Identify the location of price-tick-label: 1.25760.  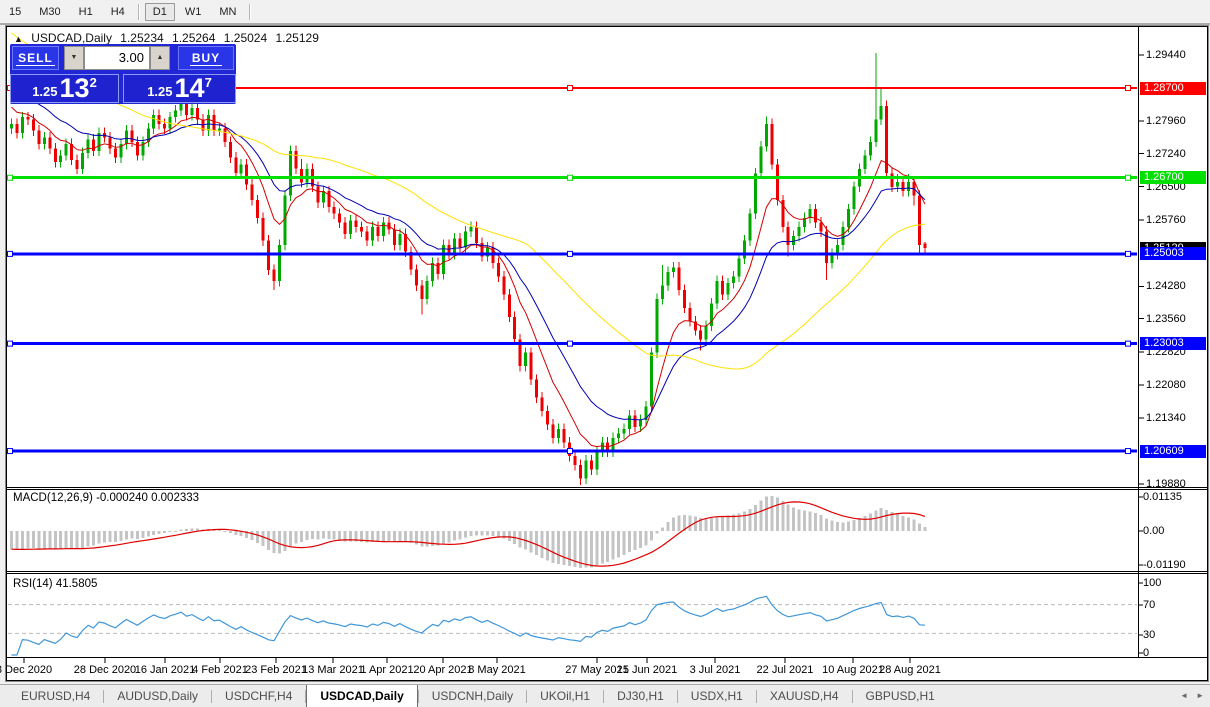
(1166, 219).